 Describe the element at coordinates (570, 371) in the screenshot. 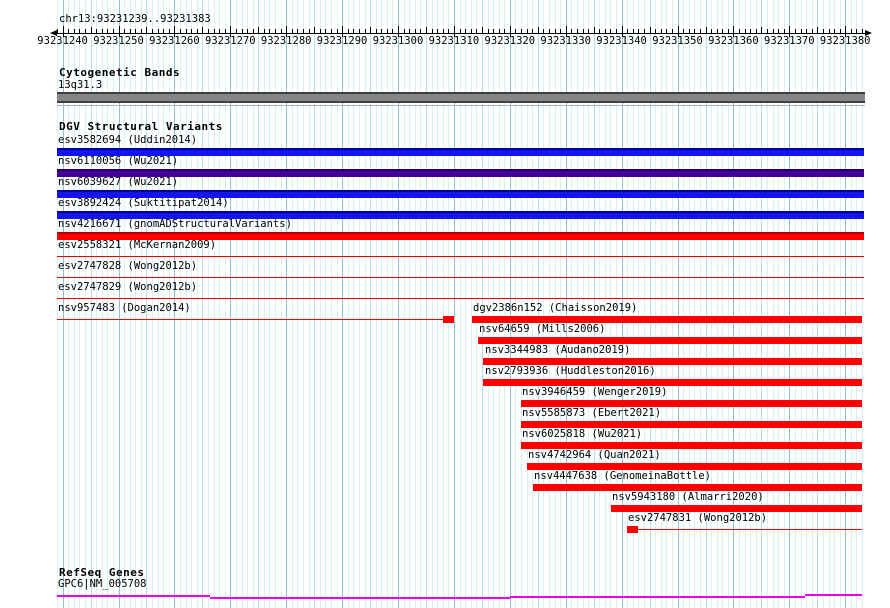

I see `variant-label: nsv2793936 (Huddleston2016)` at that location.